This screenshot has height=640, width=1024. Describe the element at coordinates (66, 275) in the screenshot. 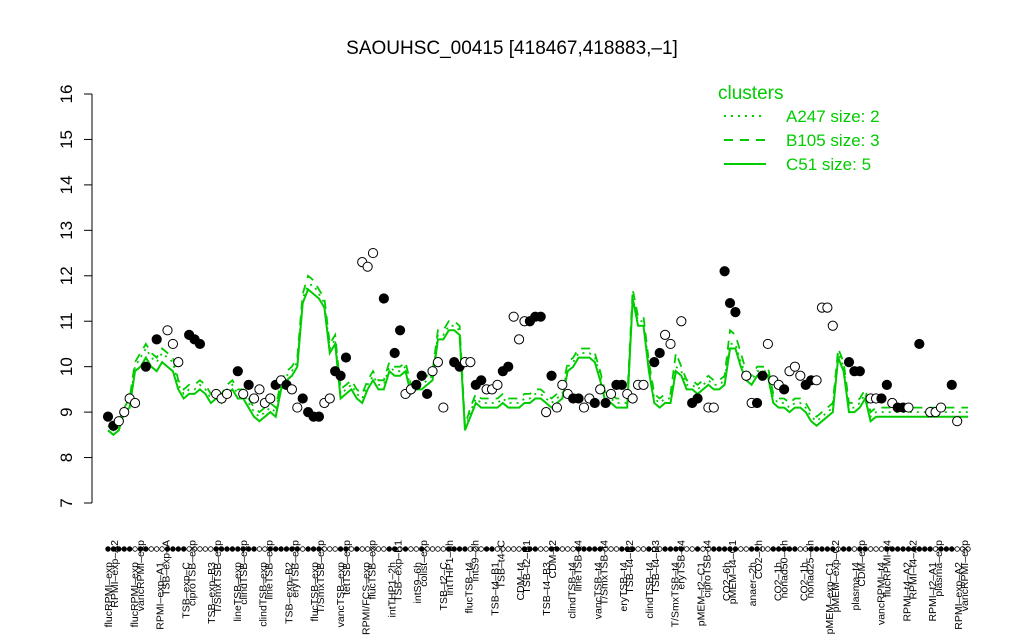

I see `y-tick-label: 12` at that location.